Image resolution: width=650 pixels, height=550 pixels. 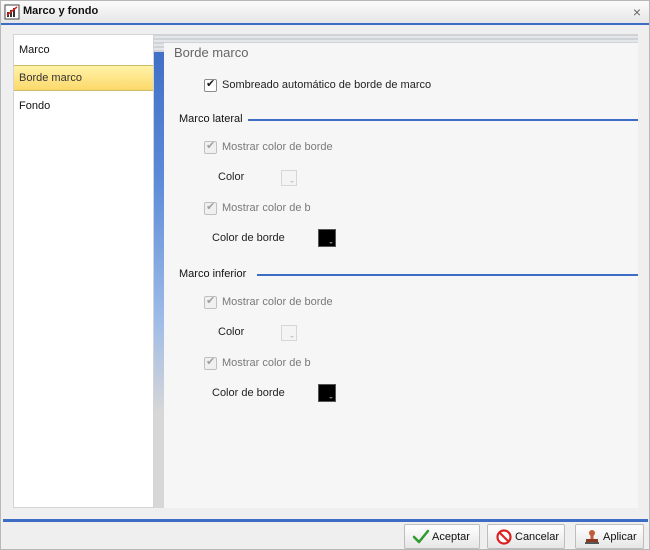 I want to click on inferior-border-color-picker, so click(x=327, y=393).